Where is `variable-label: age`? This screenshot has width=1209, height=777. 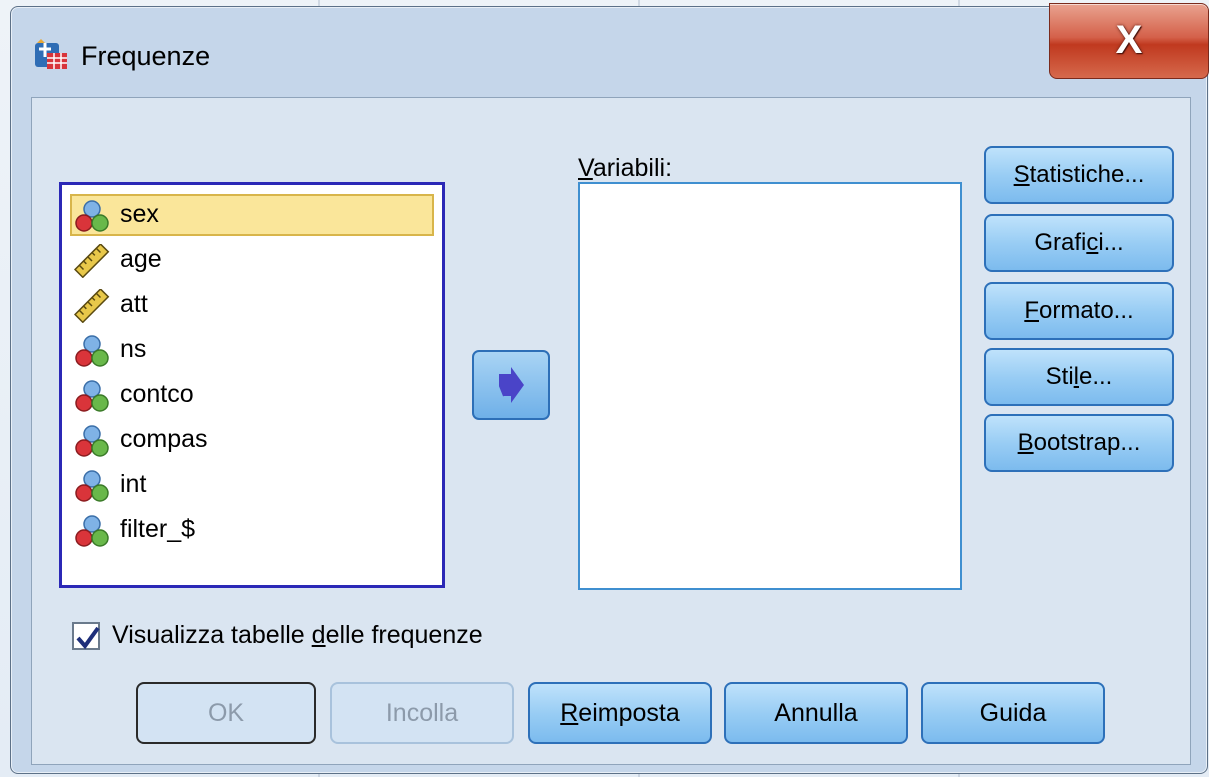 variable-label: age is located at coordinates (141, 259).